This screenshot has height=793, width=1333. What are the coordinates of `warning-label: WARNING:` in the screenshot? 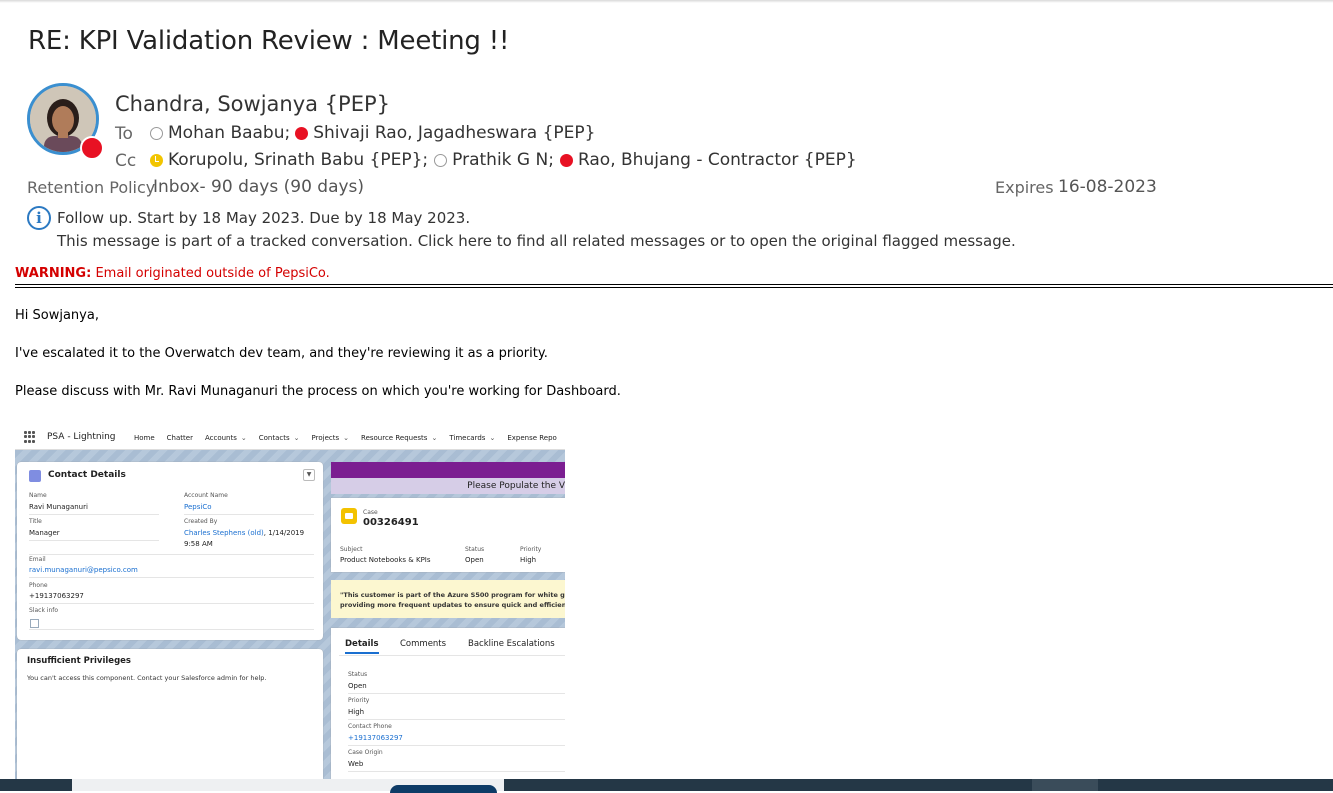 It's located at (53, 273).